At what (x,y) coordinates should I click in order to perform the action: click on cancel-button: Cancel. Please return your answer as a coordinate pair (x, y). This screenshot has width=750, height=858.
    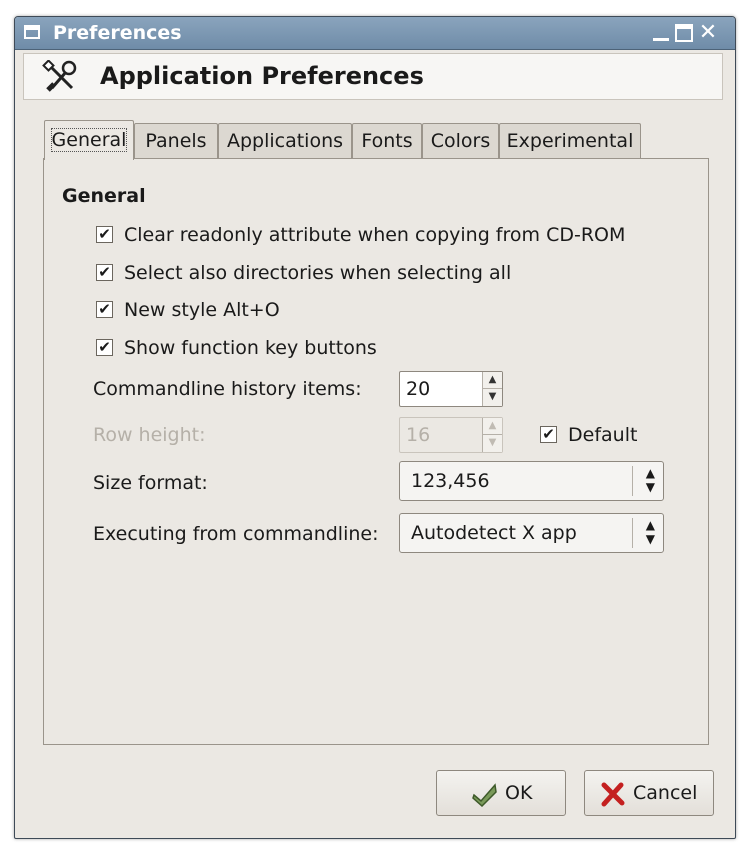
    Looking at the image, I should click on (649, 793).